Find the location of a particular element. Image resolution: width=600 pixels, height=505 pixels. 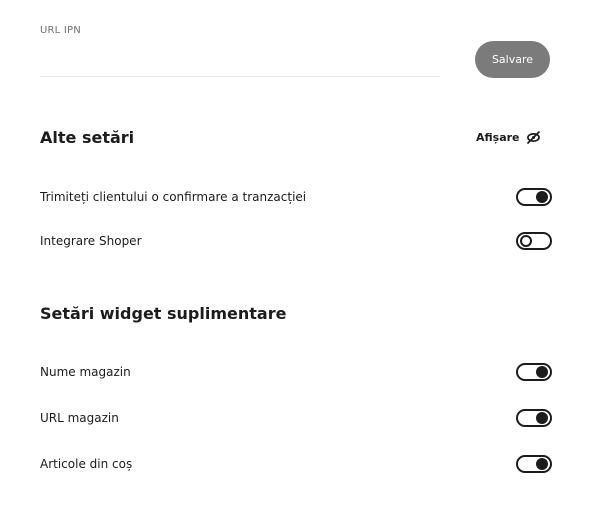

other-settings-title: Alte setări is located at coordinates (87, 137).